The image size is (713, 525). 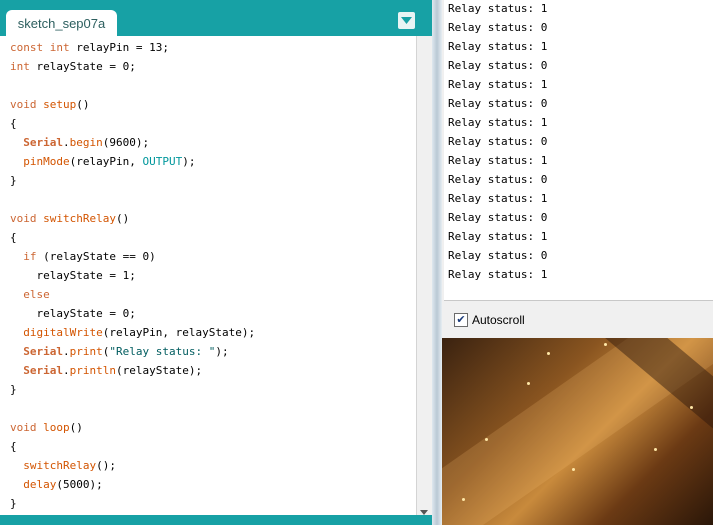 What do you see at coordinates (461, 320) in the screenshot?
I see `autoscroll-checkbox: ✔` at bounding box center [461, 320].